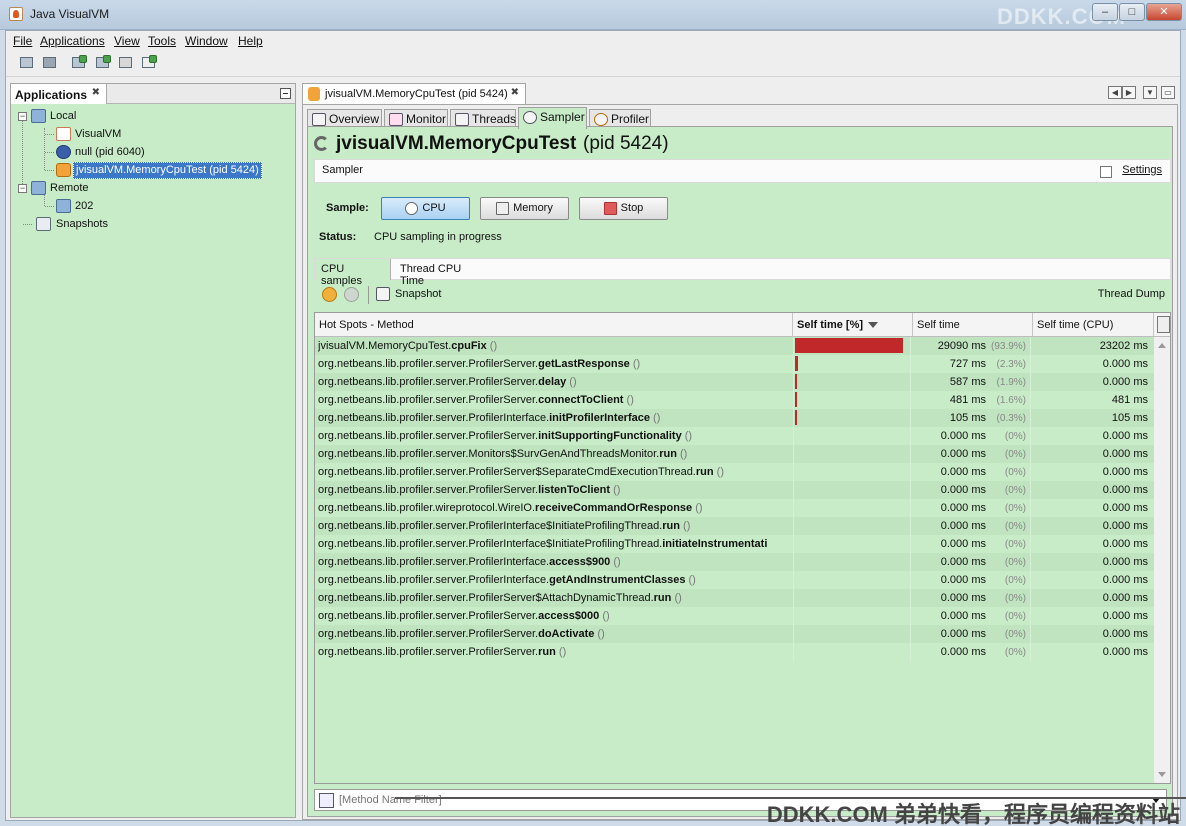 The image size is (1186, 826). What do you see at coordinates (1106, 172) in the screenshot?
I see `settings-checkbox` at bounding box center [1106, 172].